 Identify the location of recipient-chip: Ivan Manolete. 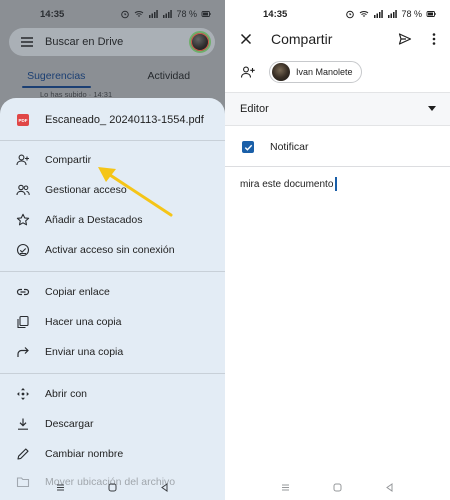
(315, 72).